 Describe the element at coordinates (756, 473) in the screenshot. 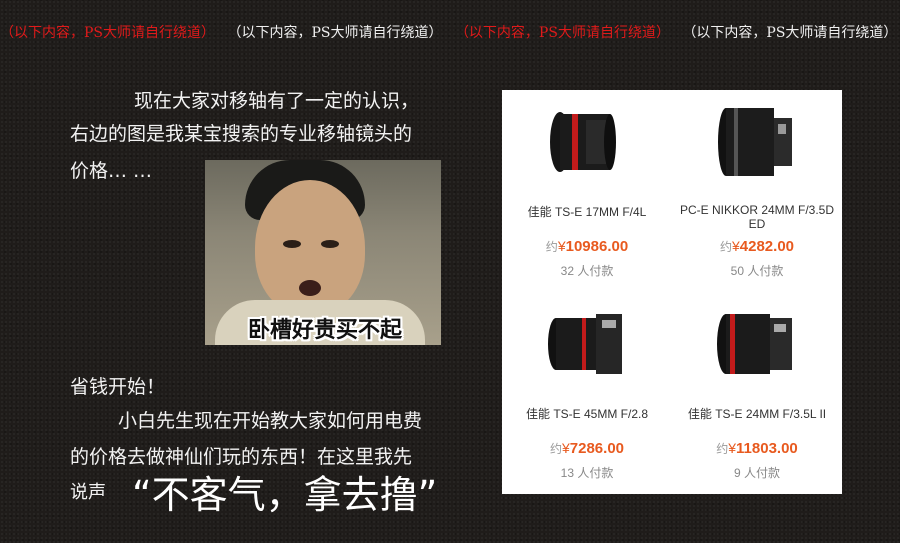

I see `product-sales: 9 人付款` at that location.